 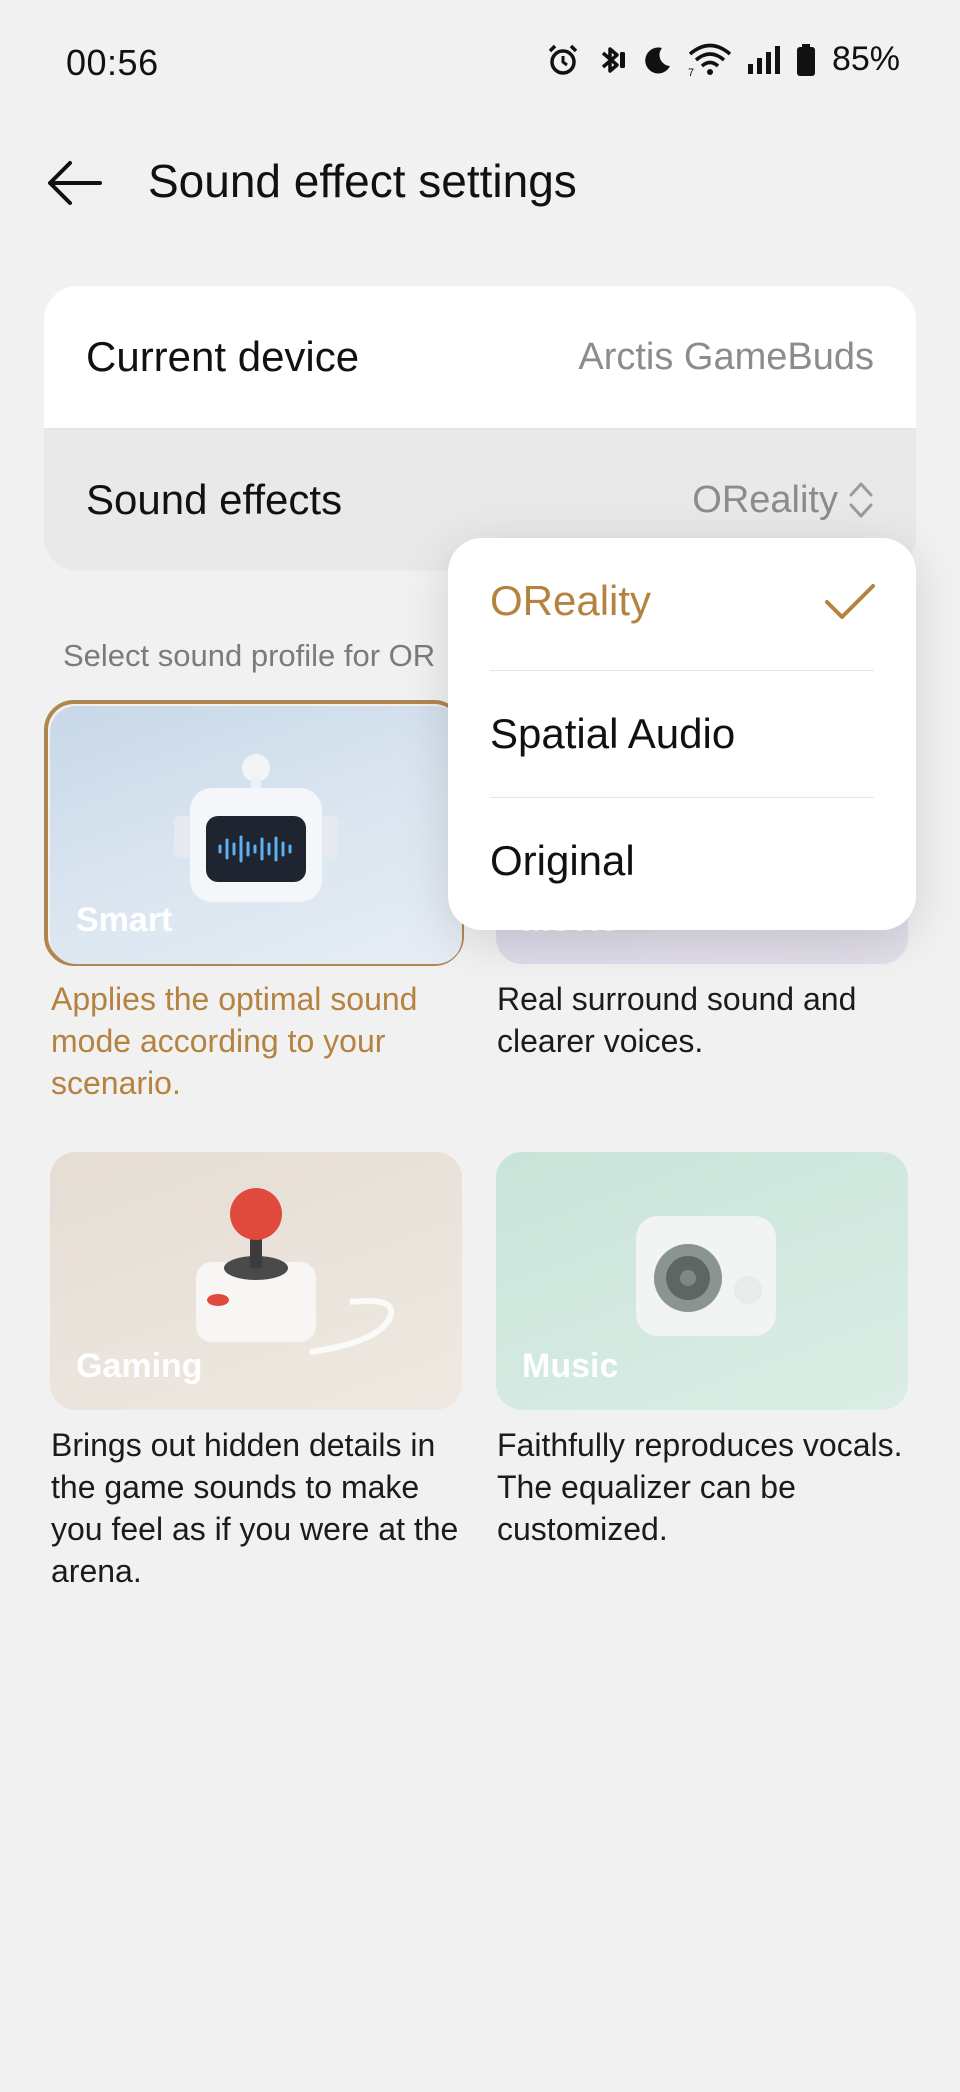 I want to click on profile-tile-gaming: Gaming, so click(x=256, y=1281).